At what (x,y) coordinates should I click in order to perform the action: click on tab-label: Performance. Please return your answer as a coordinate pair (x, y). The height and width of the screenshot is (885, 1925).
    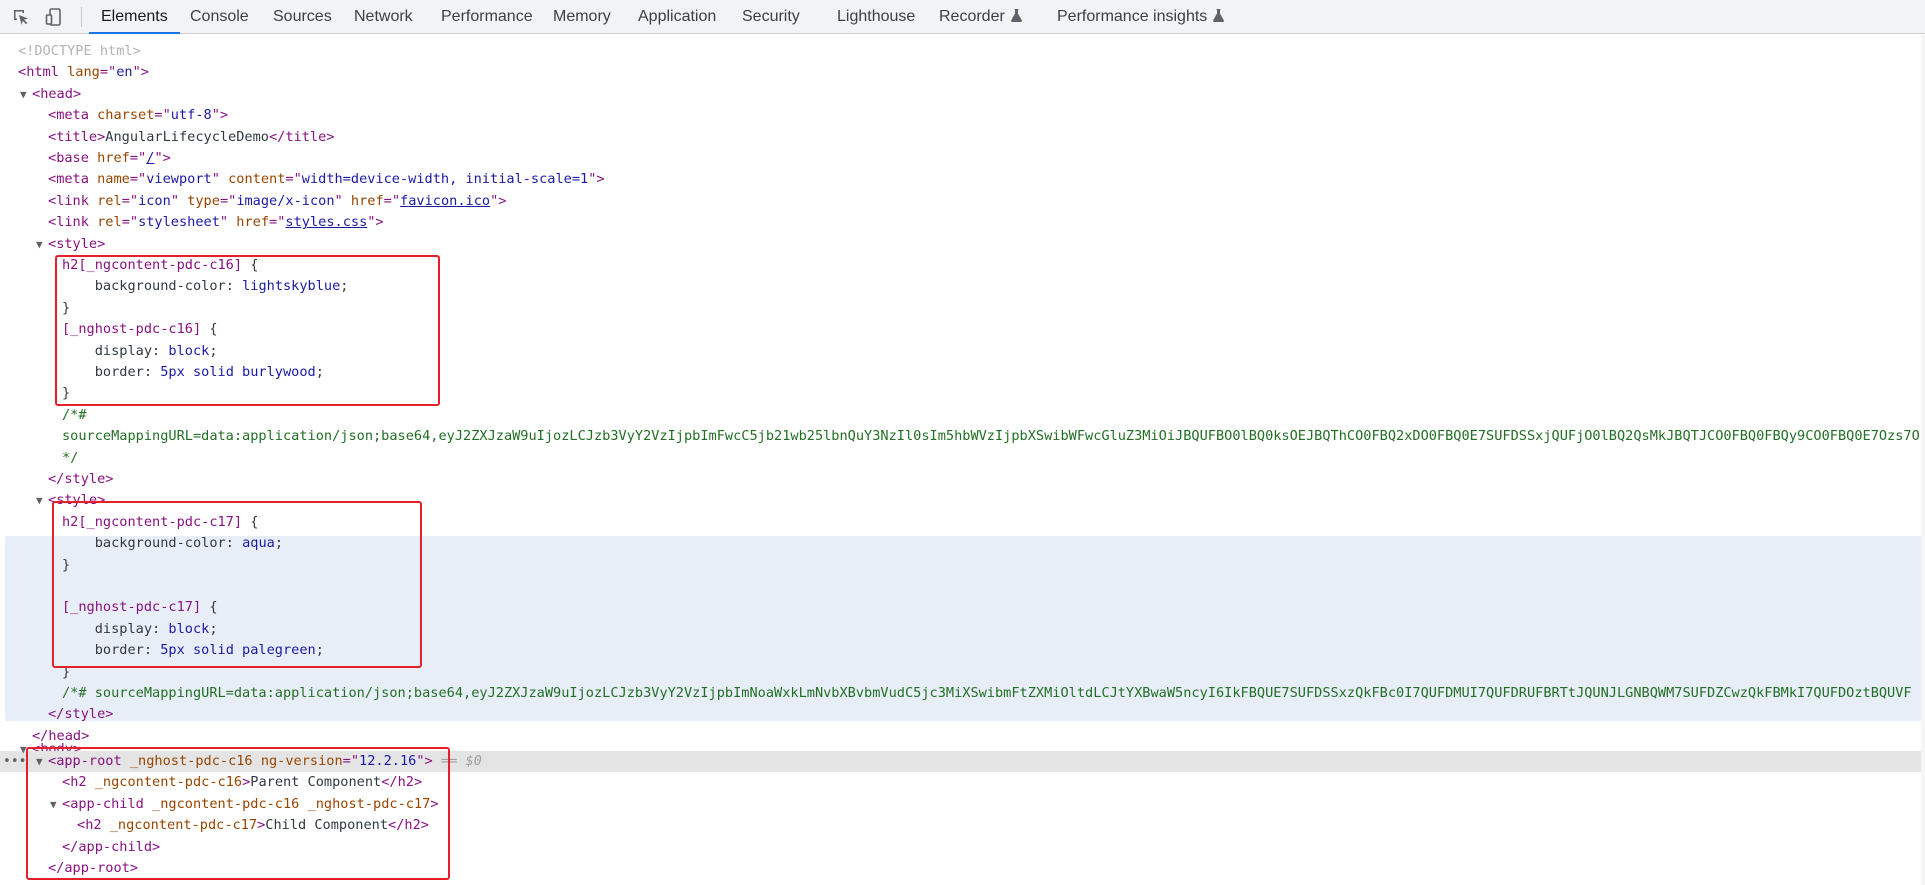
    Looking at the image, I should click on (487, 16).